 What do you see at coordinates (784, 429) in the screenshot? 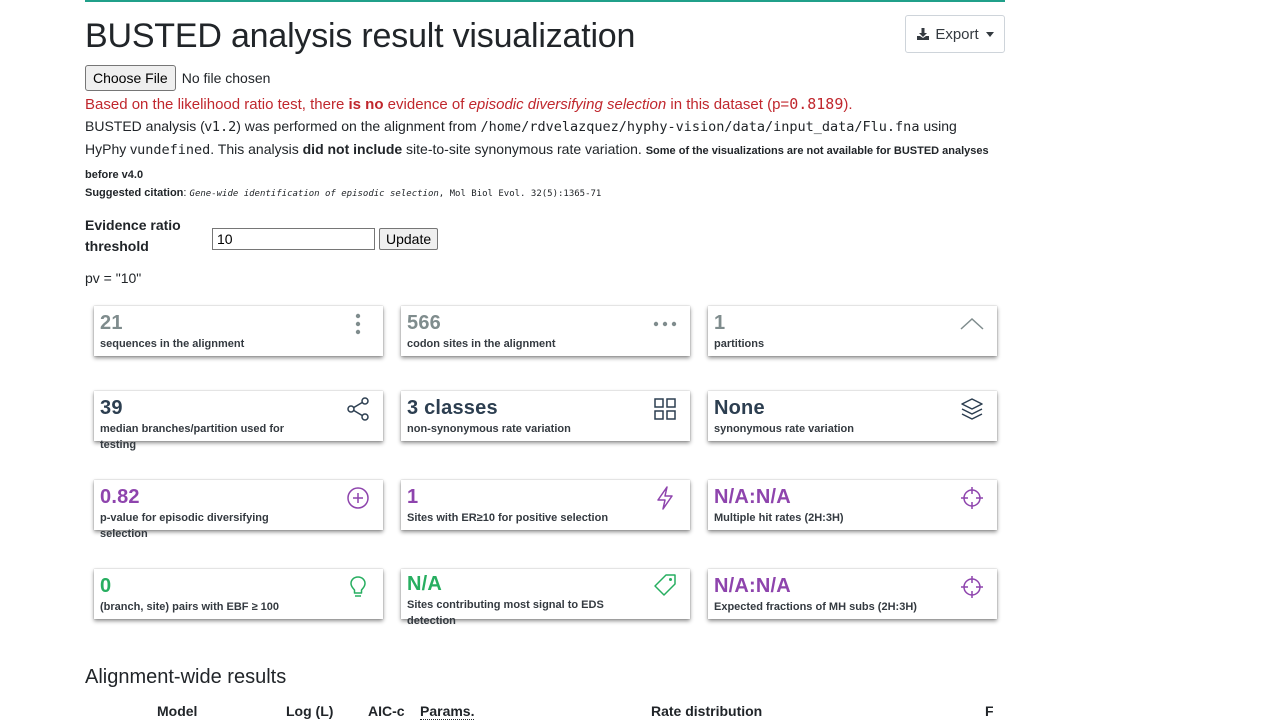
I see `stat-label: synonymous rate variation` at bounding box center [784, 429].